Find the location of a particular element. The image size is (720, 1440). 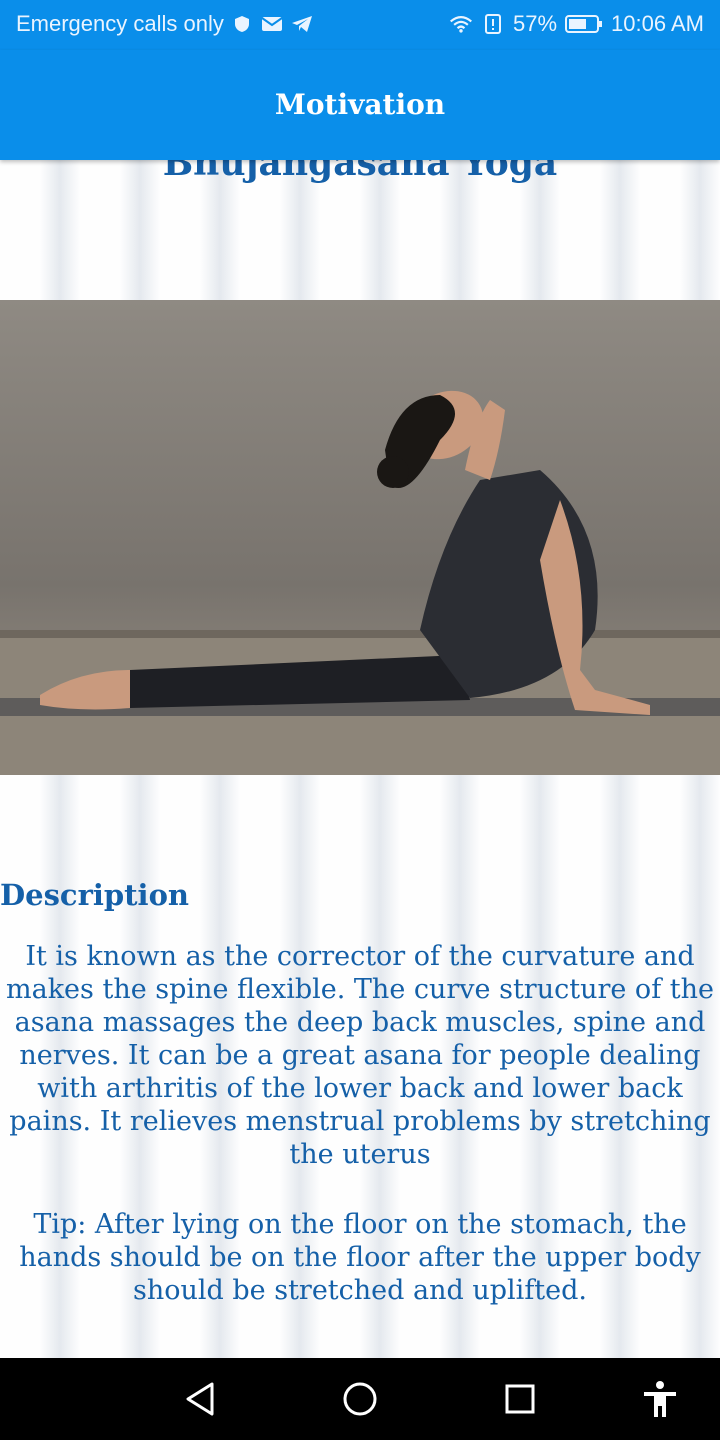

time-text: 10:06 AM is located at coordinates (657, 23).